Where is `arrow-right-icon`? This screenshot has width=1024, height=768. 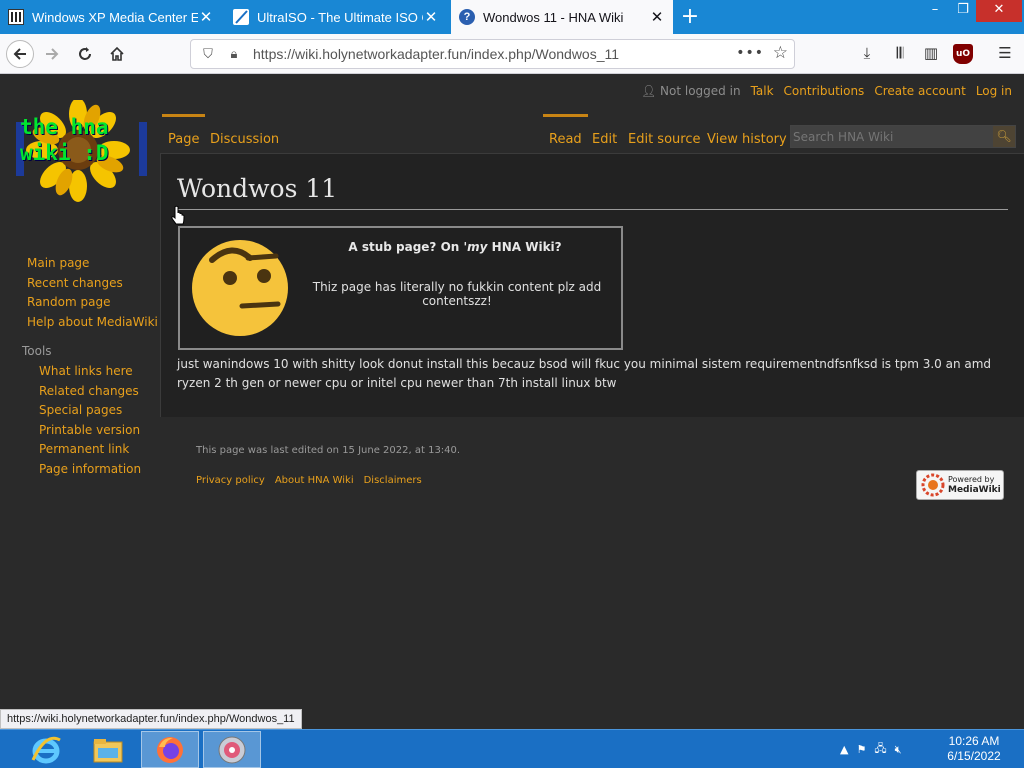
arrow-right-icon is located at coordinates (52, 54).